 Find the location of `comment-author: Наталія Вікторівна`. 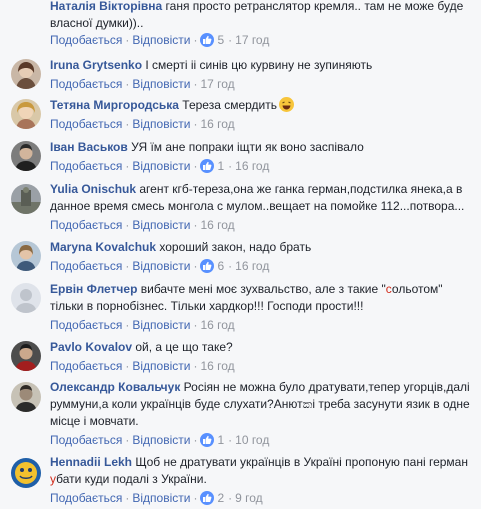

comment-author: Наталія Вікторівна is located at coordinates (106, 6).